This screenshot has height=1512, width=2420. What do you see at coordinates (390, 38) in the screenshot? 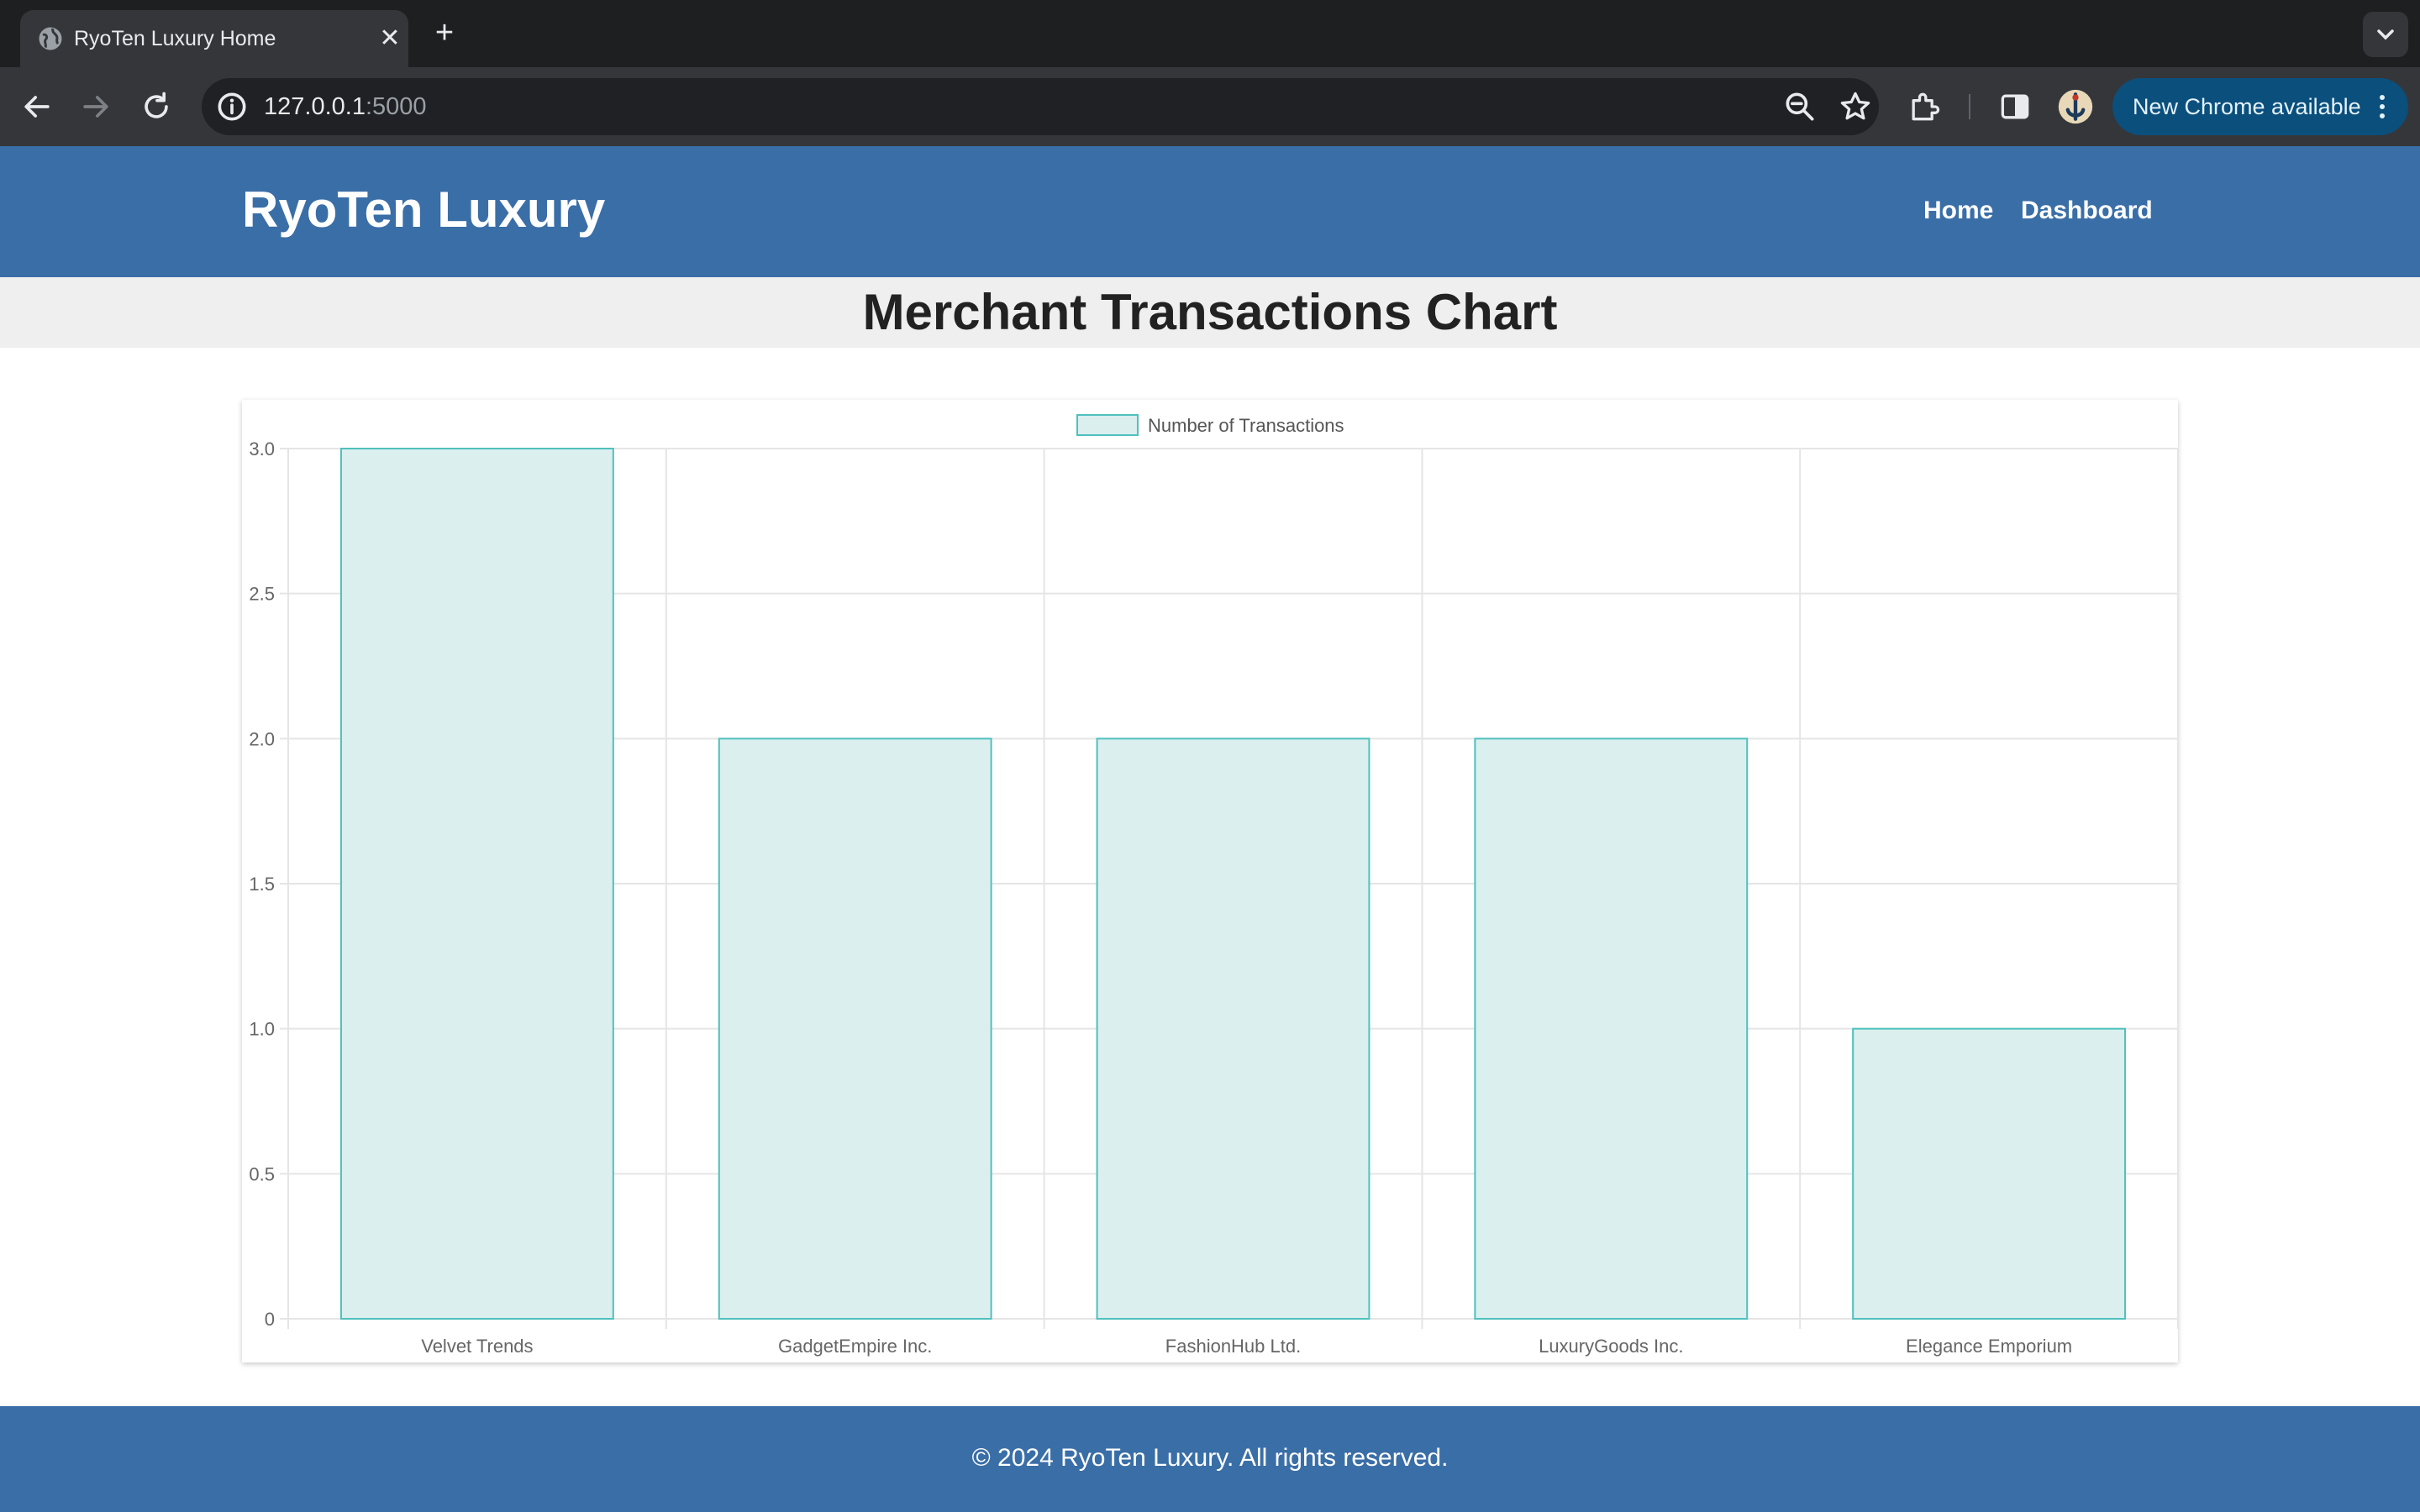
I see `close-icon: ✕` at bounding box center [390, 38].